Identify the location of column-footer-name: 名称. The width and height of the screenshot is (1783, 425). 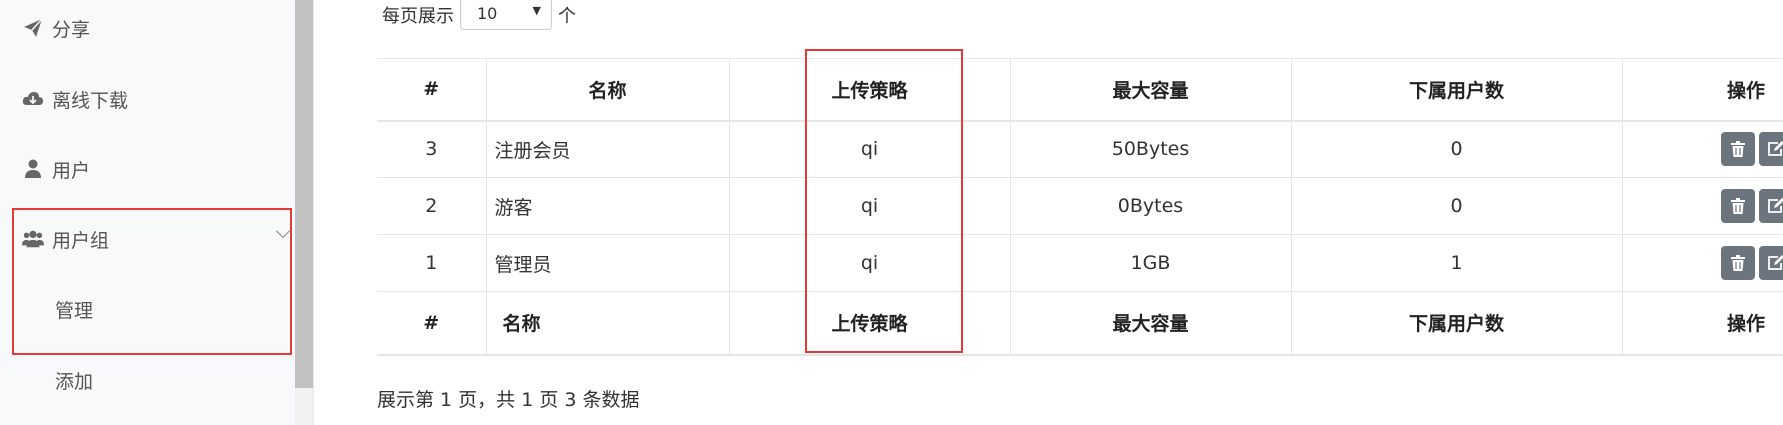
(608, 323).